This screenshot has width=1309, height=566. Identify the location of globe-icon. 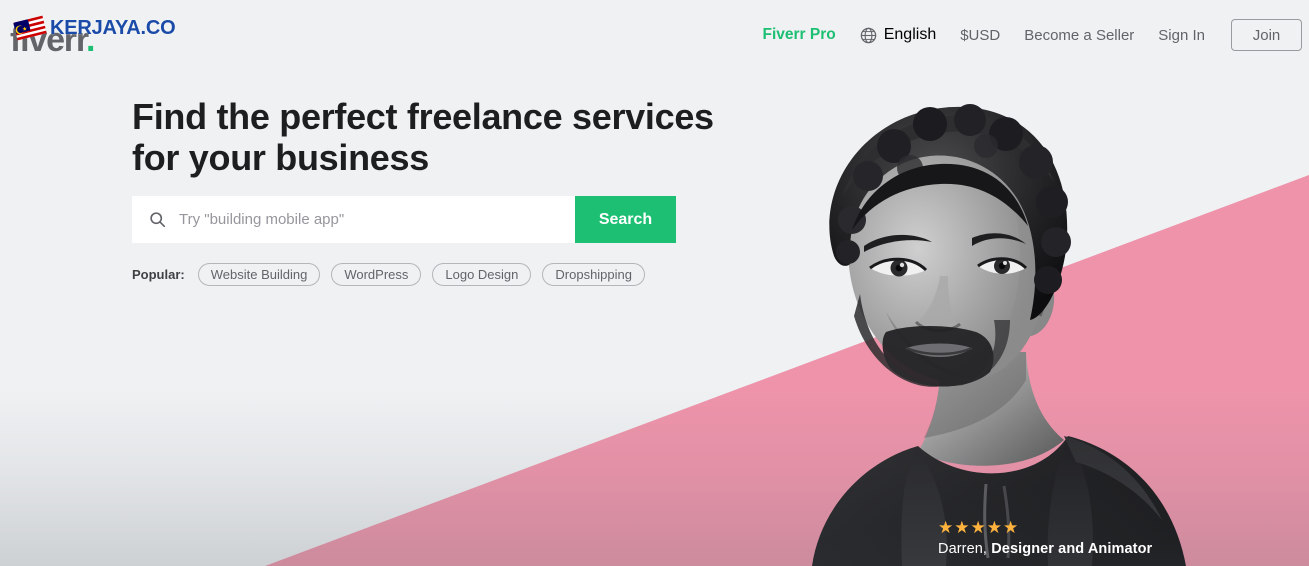
(868, 35).